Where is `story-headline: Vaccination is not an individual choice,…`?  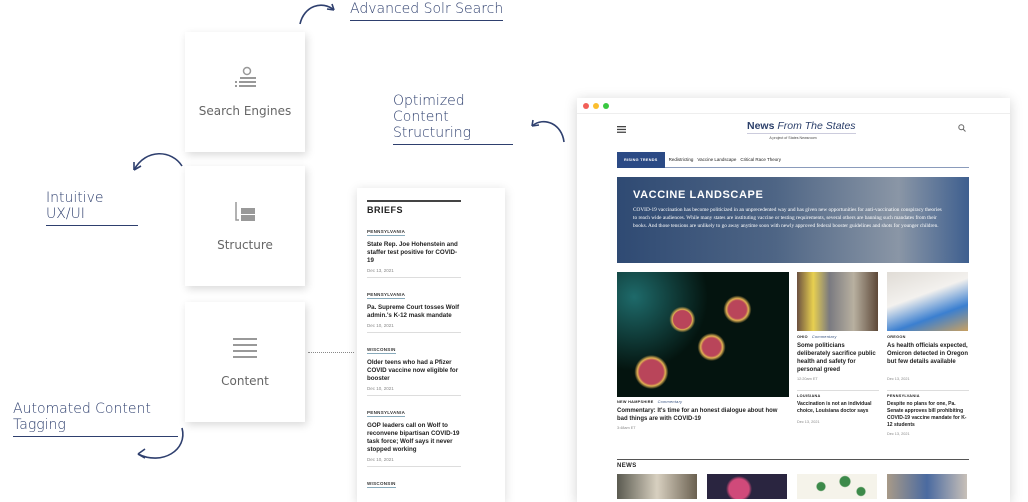
story-headline: Vaccination is not an individual choice,… is located at coordinates (838, 408).